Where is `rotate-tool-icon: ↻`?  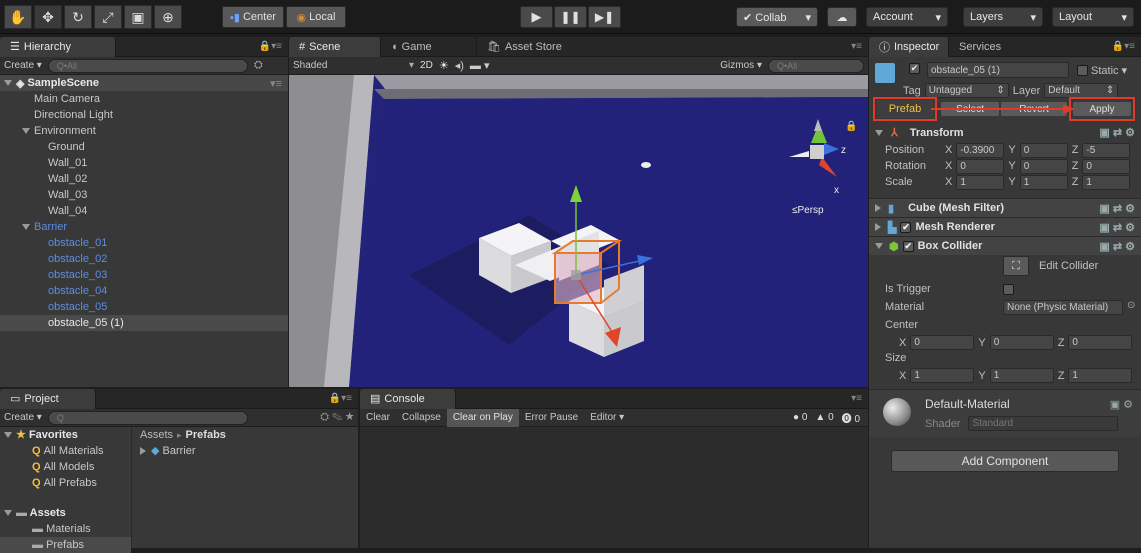 rotate-tool-icon: ↻ is located at coordinates (78, 17).